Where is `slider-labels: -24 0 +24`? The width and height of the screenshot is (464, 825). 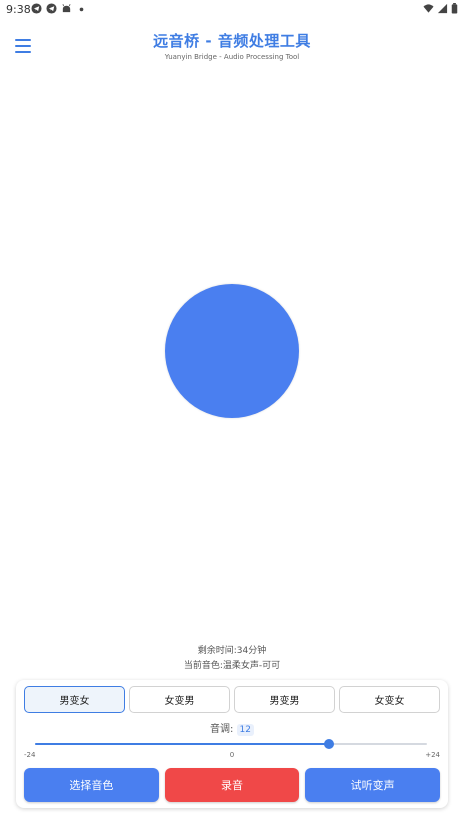
slider-labels: -24 0 +24 is located at coordinates (232, 756).